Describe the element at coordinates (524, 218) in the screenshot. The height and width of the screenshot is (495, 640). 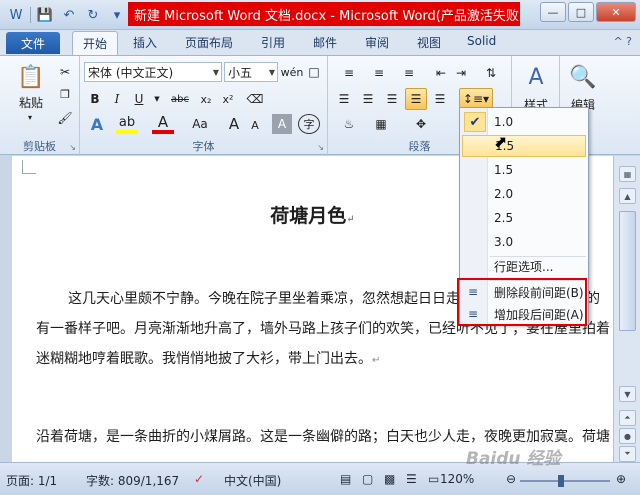
I see `line-spacing-option: 2.5` at that location.